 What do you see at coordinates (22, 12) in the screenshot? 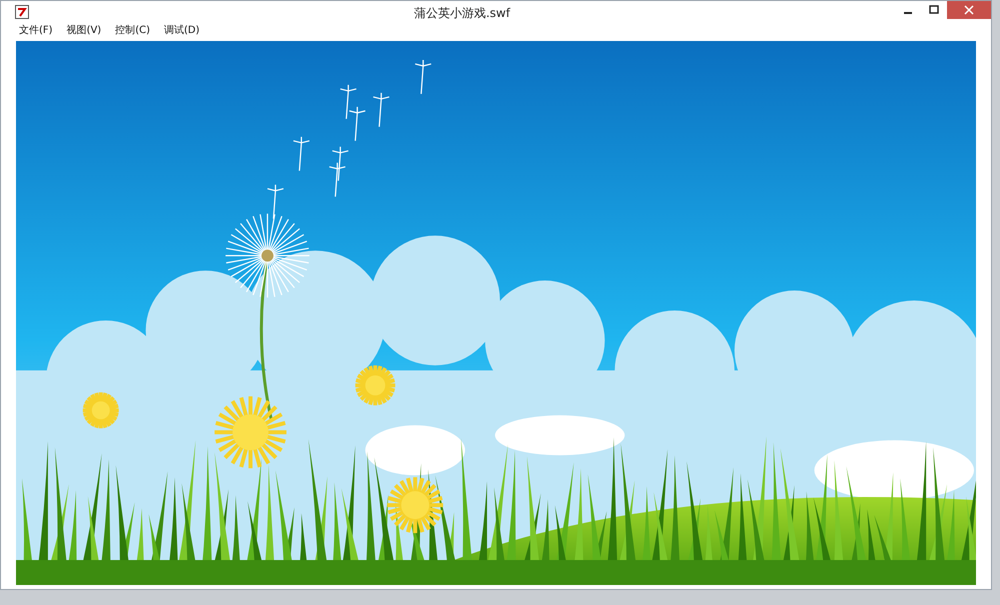
I see `app-icon` at bounding box center [22, 12].